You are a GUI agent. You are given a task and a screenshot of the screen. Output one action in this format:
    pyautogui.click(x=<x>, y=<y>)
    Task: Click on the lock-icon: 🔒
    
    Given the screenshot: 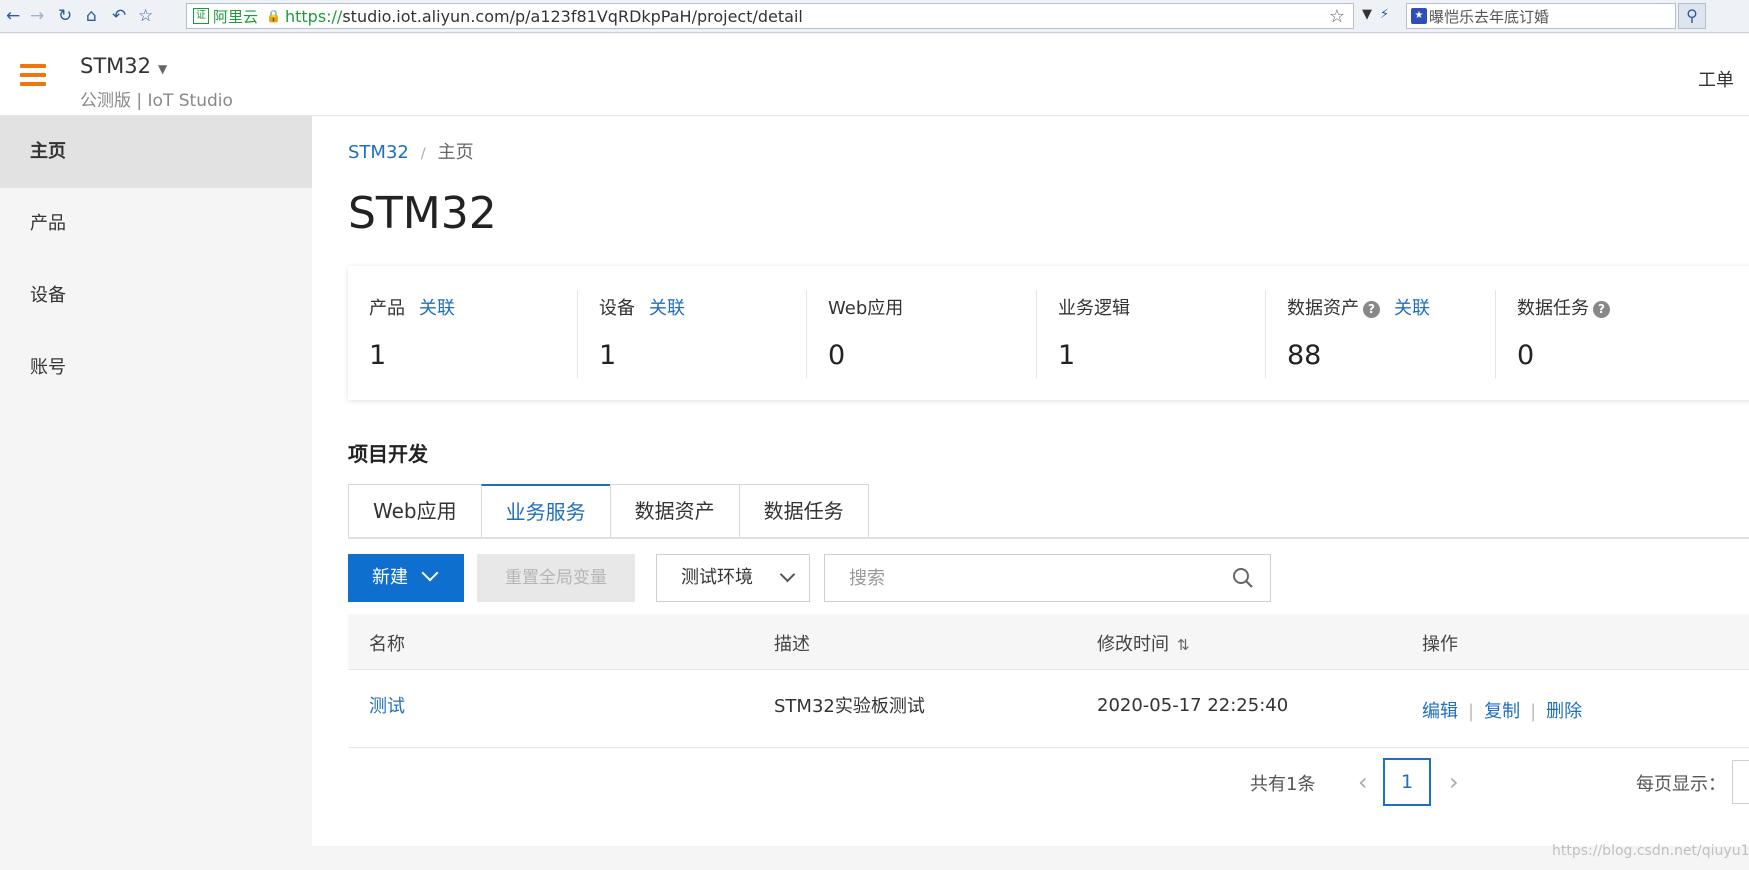 What is the action you would take?
    pyautogui.click(x=273, y=16)
    